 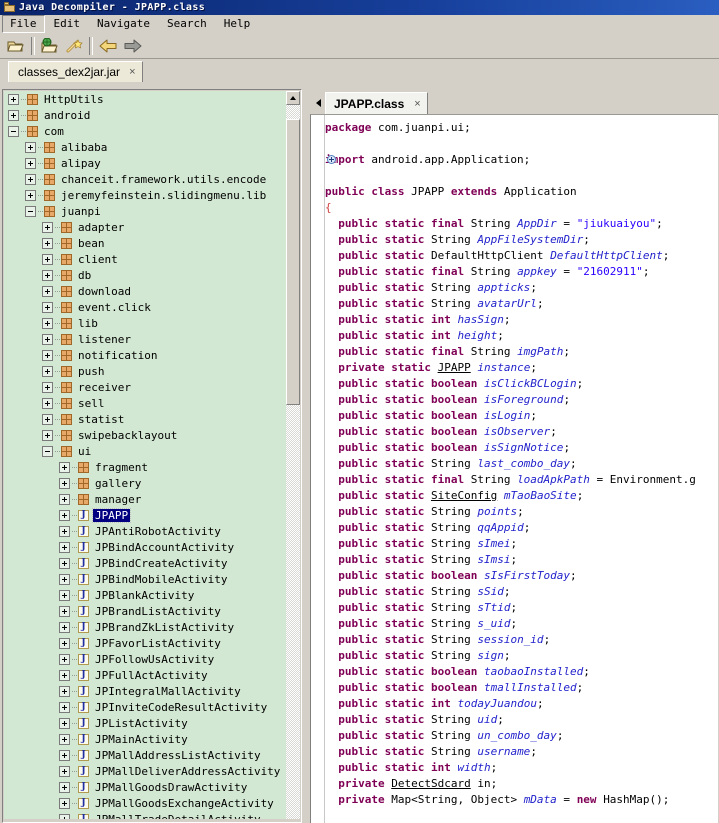 I want to click on tree-node: statist, so click(x=145, y=419).